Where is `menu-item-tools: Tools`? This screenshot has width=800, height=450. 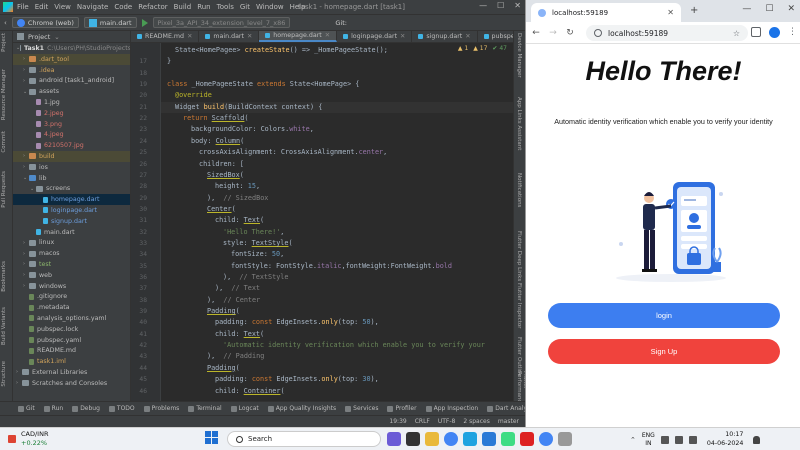 menu-item-tools: Tools is located at coordinates (225, 7).